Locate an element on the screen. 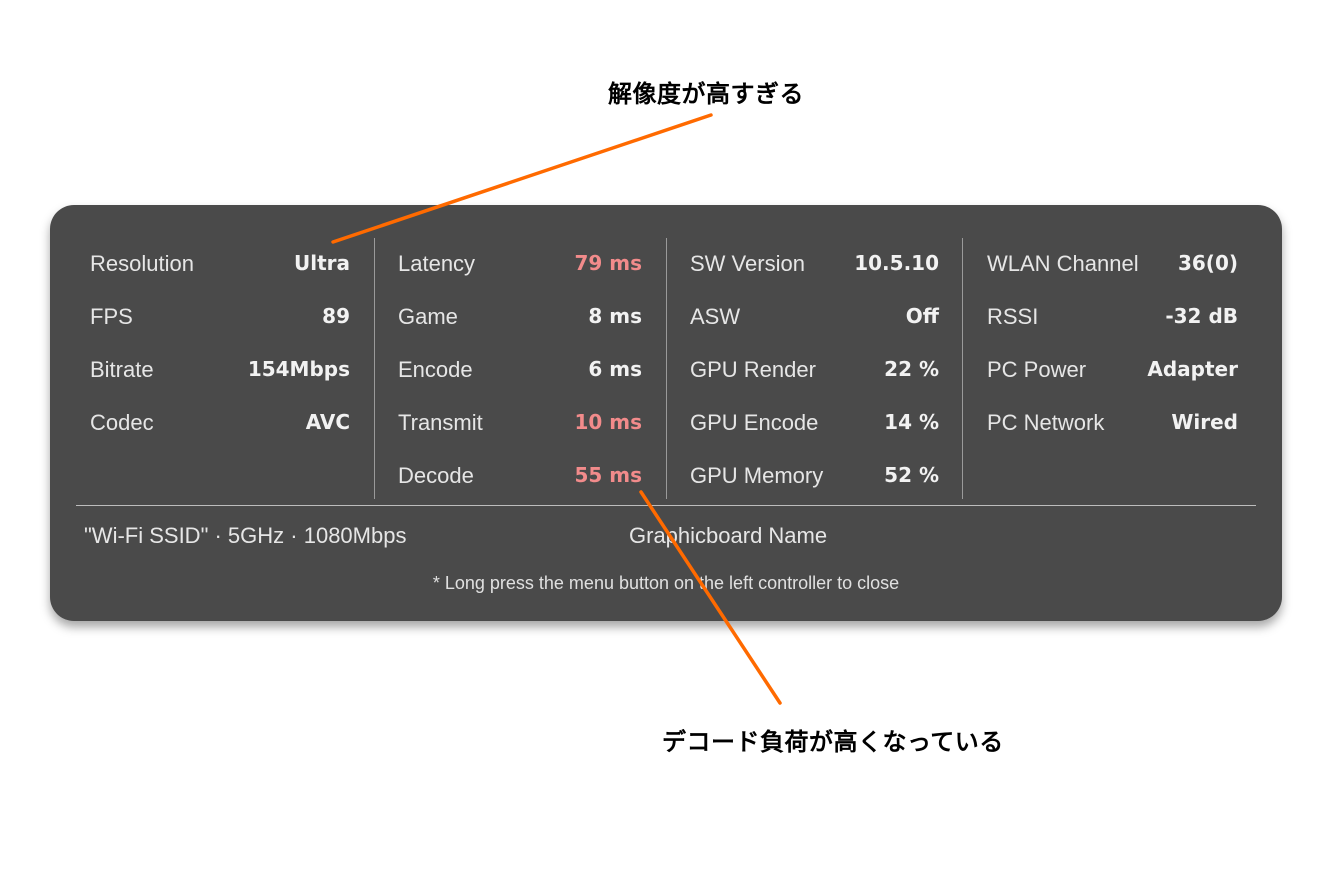 This screenshot has height=878, width=1332. stat-row-decode: Decode 55 ms is located at coordinates (520, 475).